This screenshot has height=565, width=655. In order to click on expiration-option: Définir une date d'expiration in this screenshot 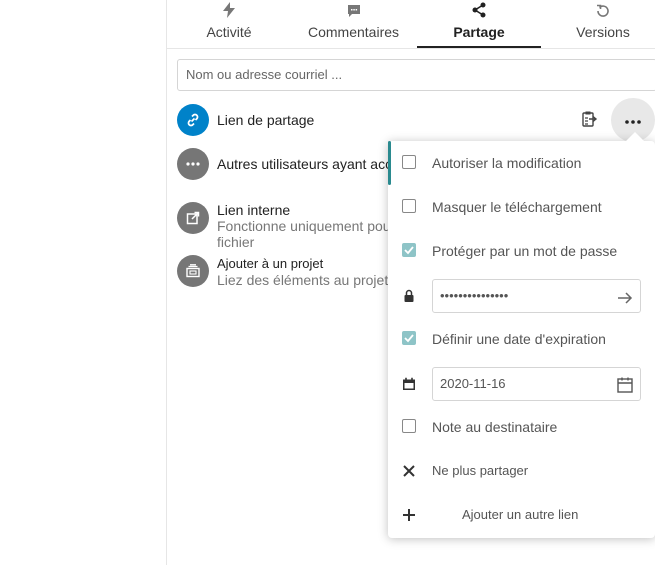, I will do `click(521, 339)`.